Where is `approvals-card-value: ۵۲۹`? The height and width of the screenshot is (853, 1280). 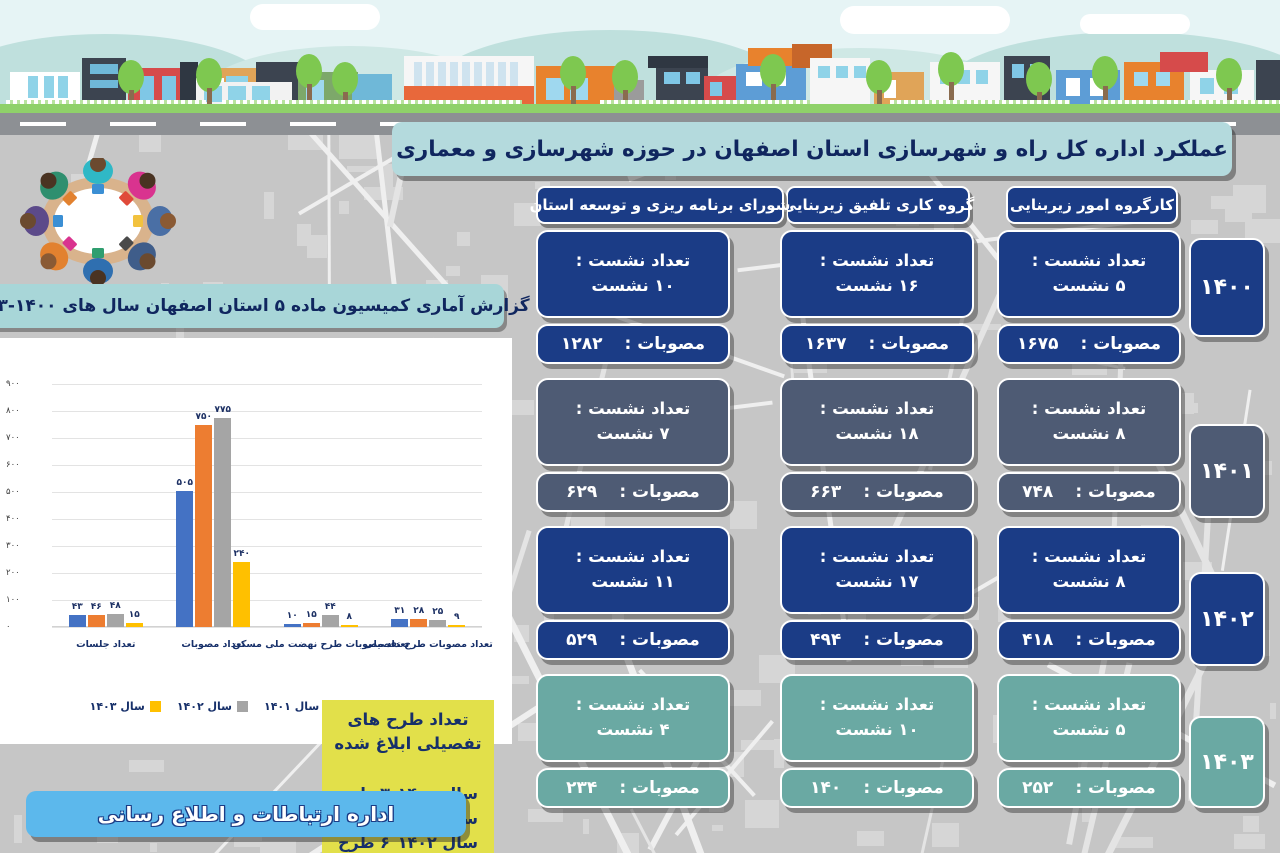 approvals-card-value: ۵۲۹ is located at coordinates (582, 640).